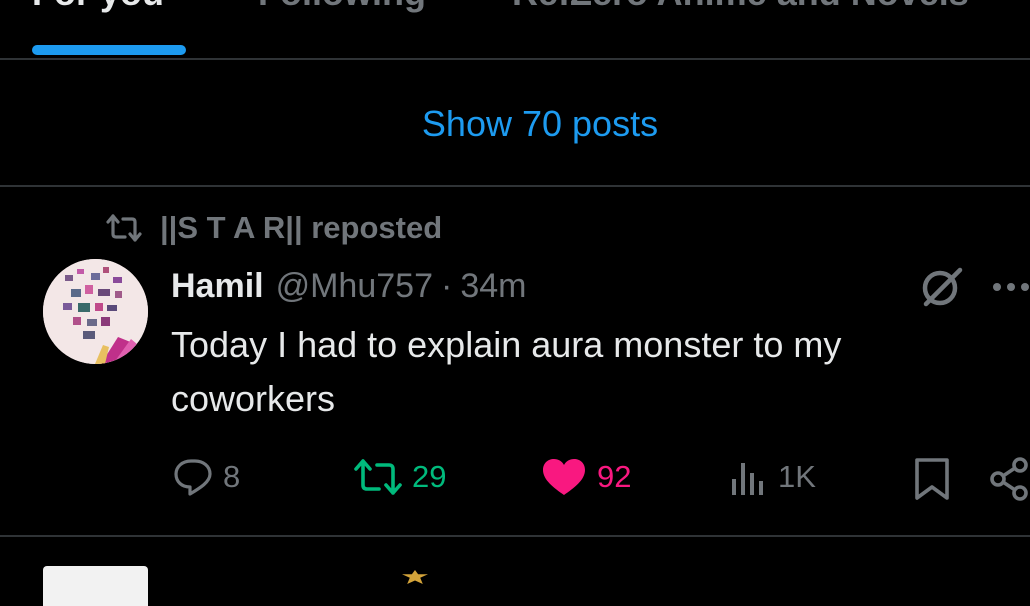 The width and height of the screenshot is (1030, 606). I want to click on post-actions: 8 29 92 1K, so click(515, 479).